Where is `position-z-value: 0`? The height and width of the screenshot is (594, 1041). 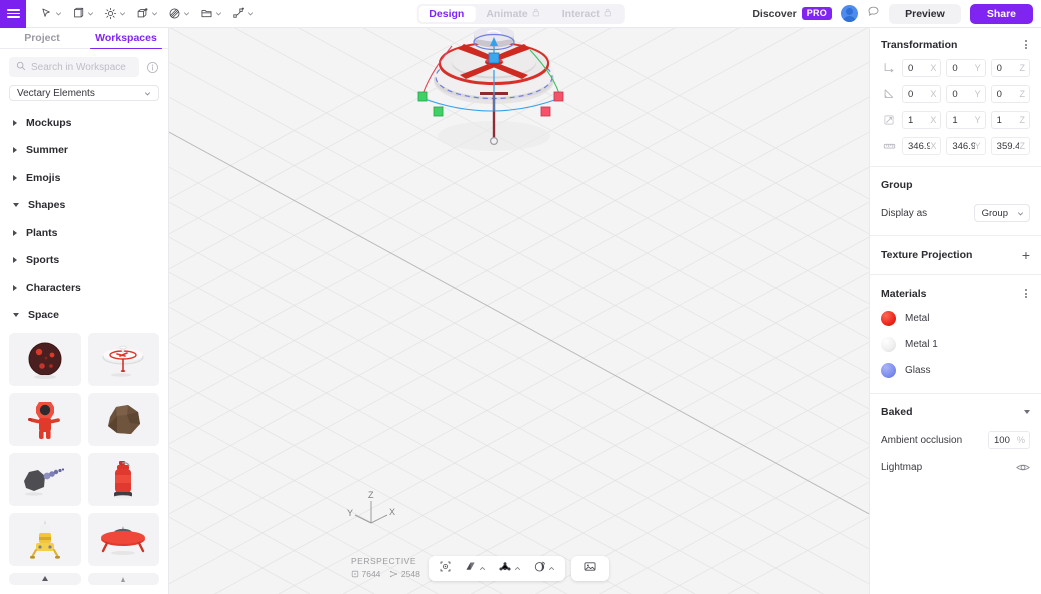 position-z-value: 0 is located at coordinates (999, 68).